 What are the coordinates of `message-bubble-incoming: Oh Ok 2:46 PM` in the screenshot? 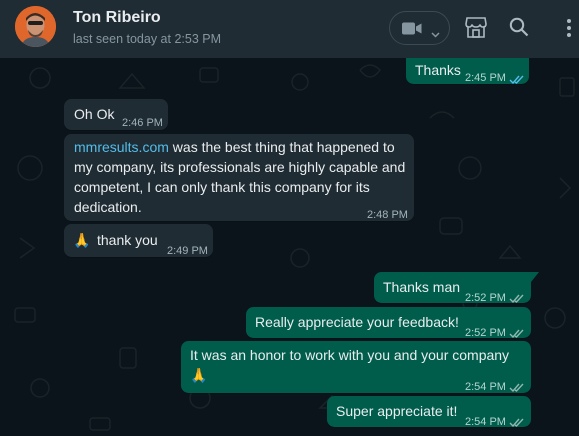 It's located at (116, 114).